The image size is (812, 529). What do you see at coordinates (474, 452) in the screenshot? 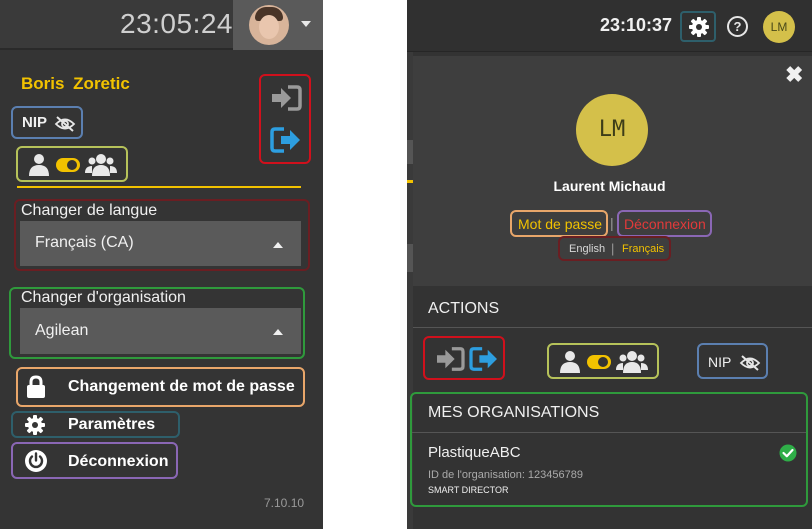
I see `organisation-name: PlastiqueABC` at bounding box center [474, 452].